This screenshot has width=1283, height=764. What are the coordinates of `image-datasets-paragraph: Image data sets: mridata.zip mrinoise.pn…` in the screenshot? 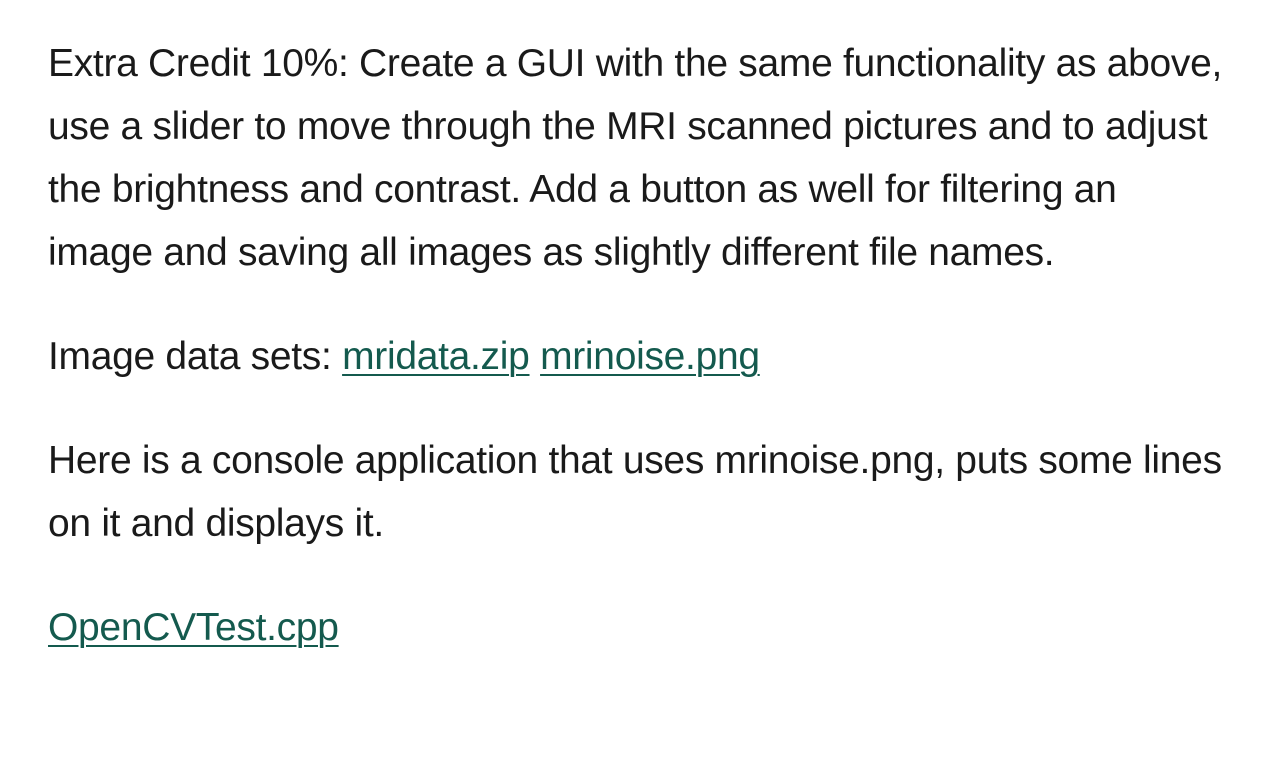 It's located at (635, 356).